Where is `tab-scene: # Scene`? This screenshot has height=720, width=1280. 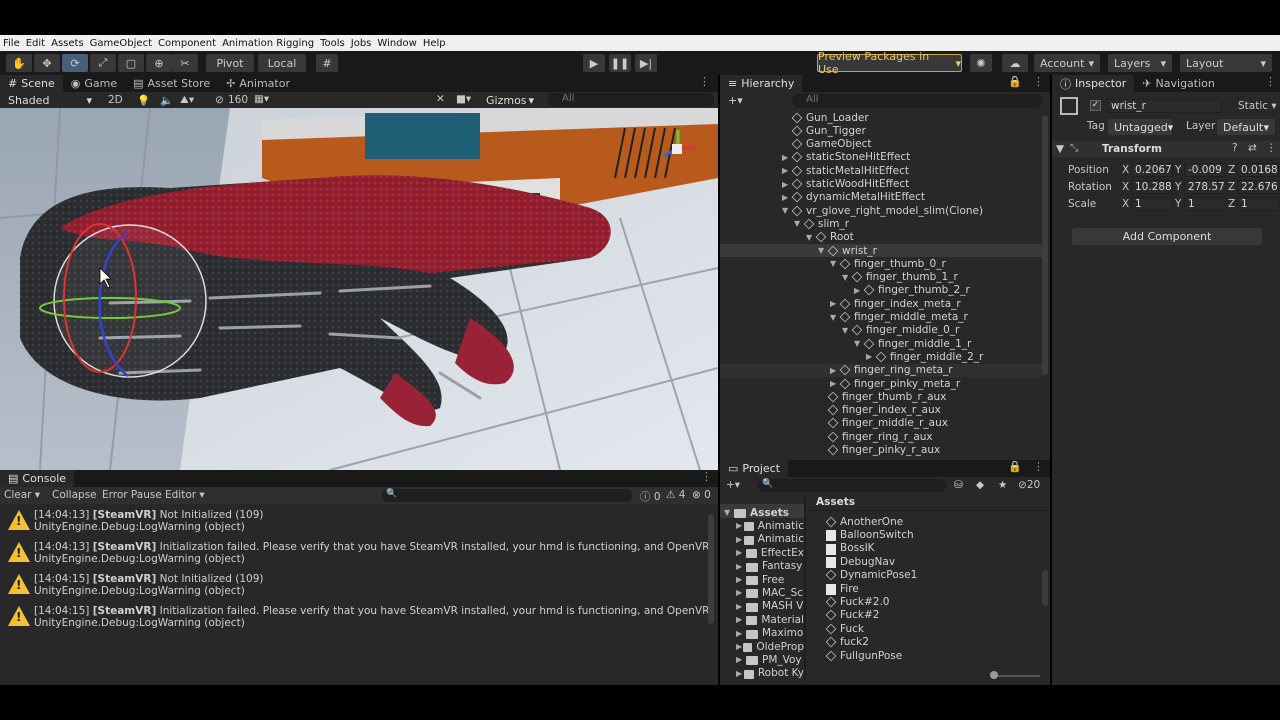
tab-scene: # Scene is located at coordinates (31, 83).